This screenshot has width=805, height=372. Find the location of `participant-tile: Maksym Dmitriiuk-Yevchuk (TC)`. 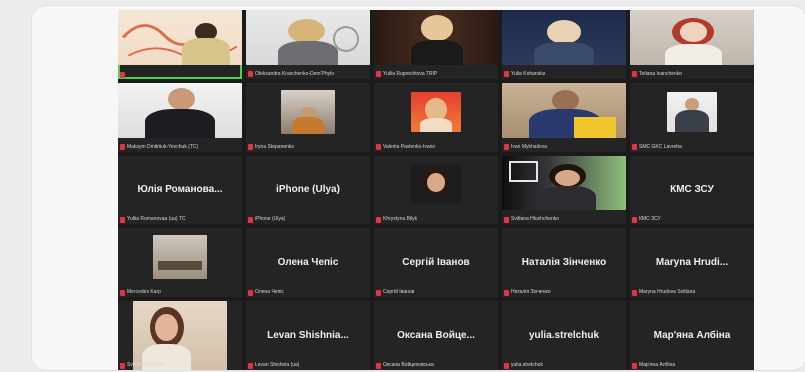

participant-tile: Maksym Dmitriiuk-Yevchuk (TC) is located at coordinates (180, 117).